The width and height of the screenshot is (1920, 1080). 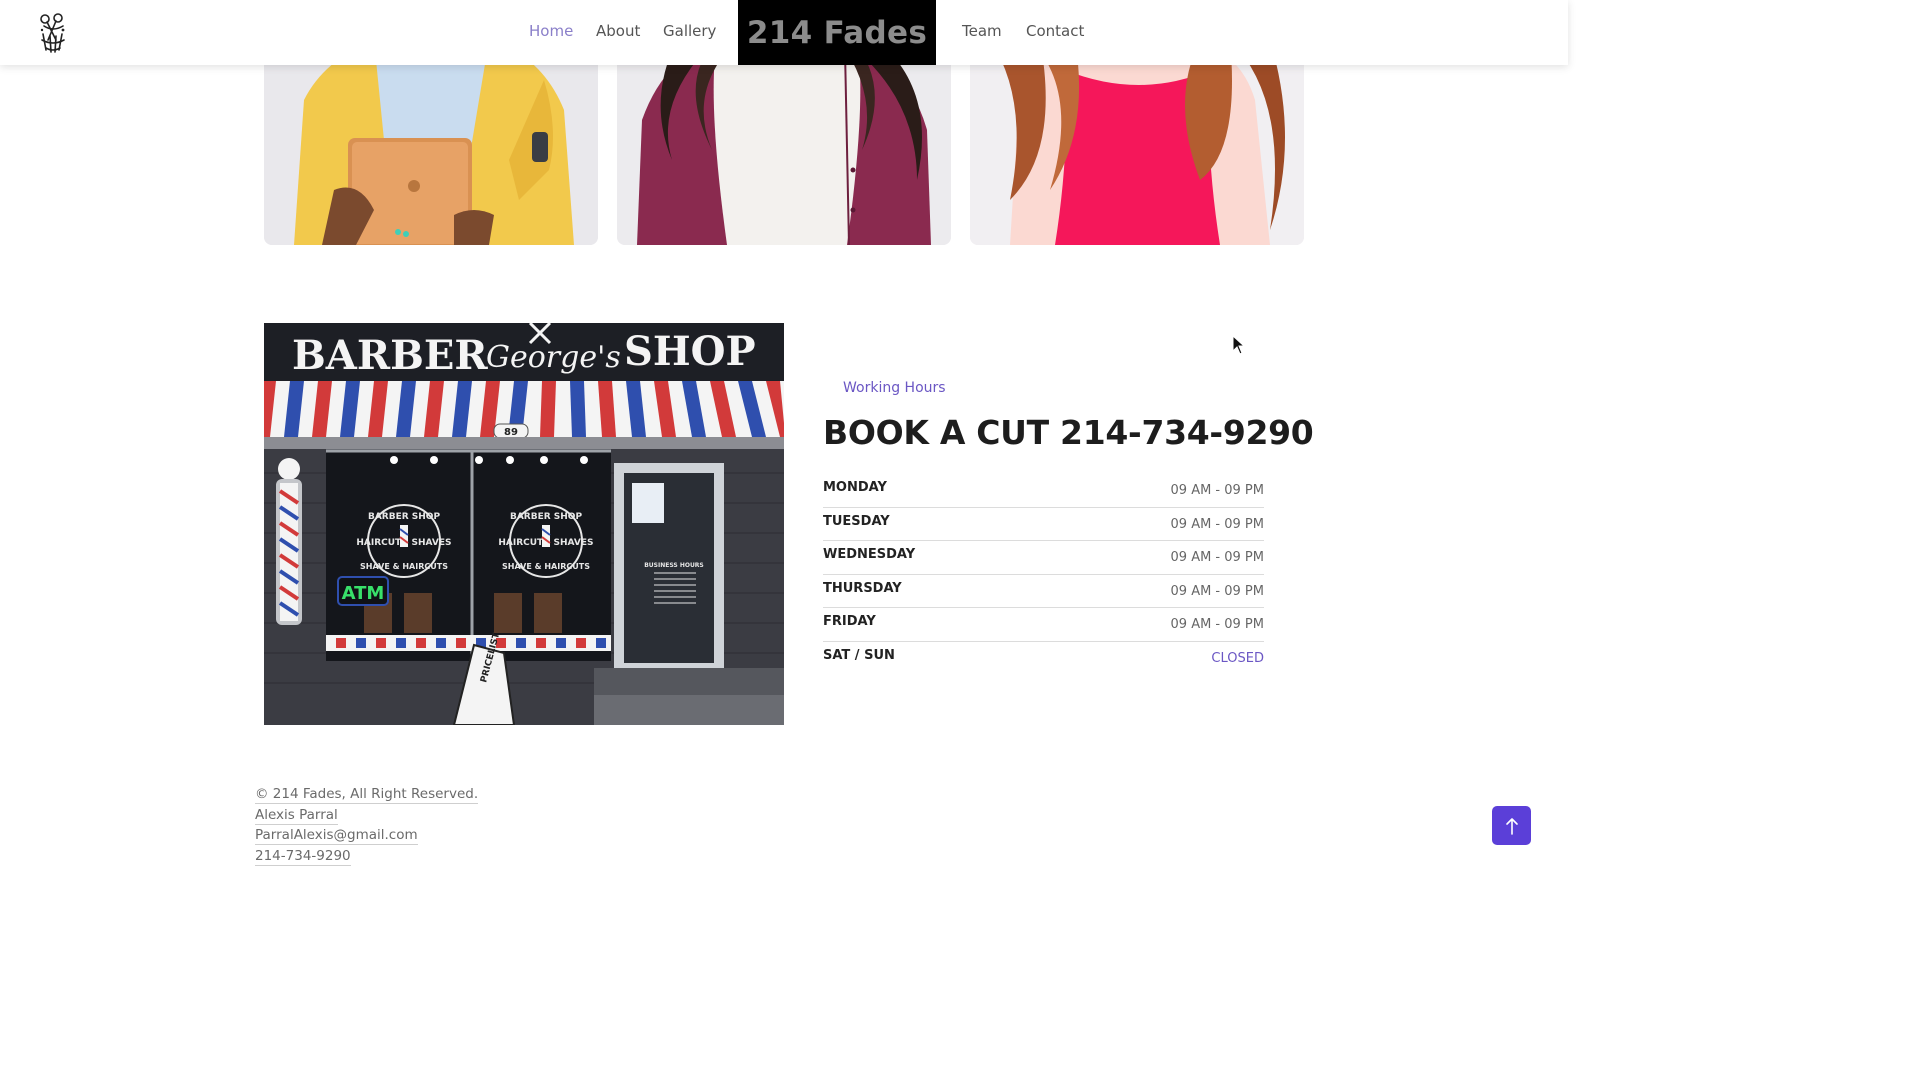 What do you see at coordinates (390, 355) in the screenshot?
I see `sign-barber-text: BARBER` at bounding box center [390, 355].